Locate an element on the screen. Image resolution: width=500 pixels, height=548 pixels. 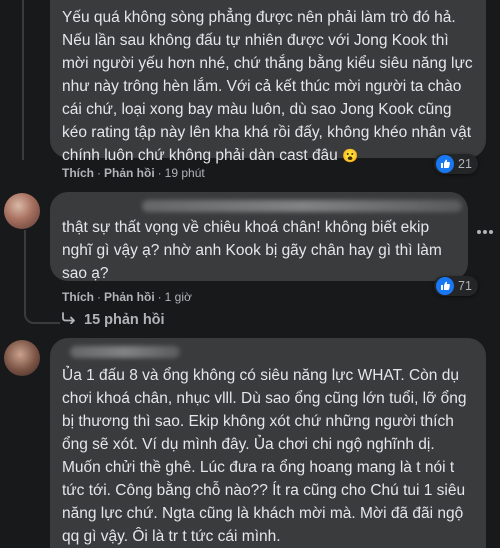
comment-time: 1 giờ is located at coordinates (178, 297).